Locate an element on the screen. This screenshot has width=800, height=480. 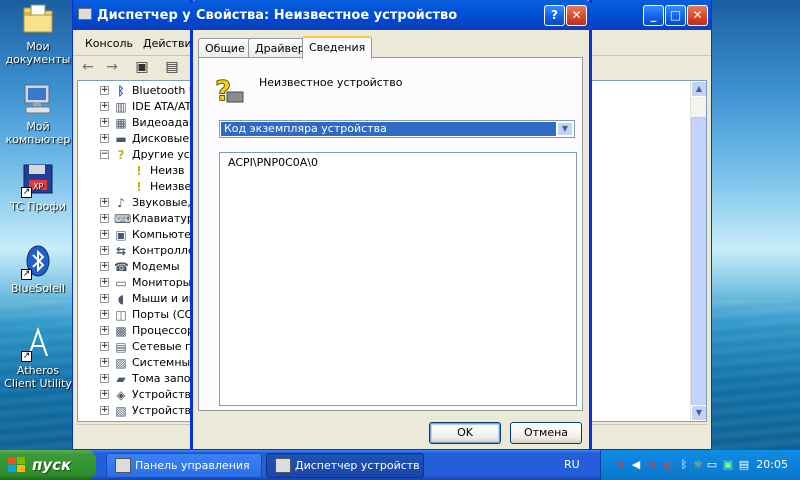
storage-volume-icon: ▰ is located at coordinates (121, 379).